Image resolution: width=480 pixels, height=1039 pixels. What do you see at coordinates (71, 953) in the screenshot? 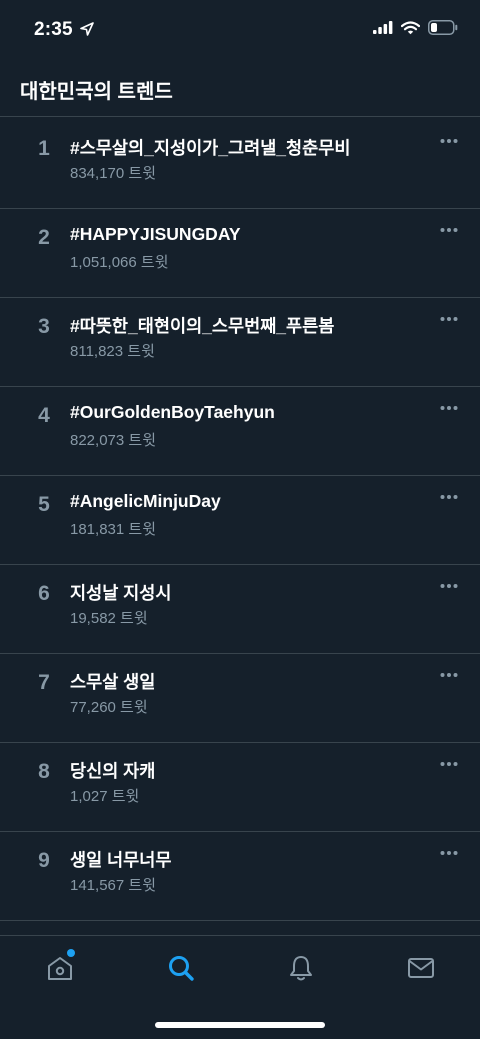
I see `notification-dot` at bounding box center [71, 953].